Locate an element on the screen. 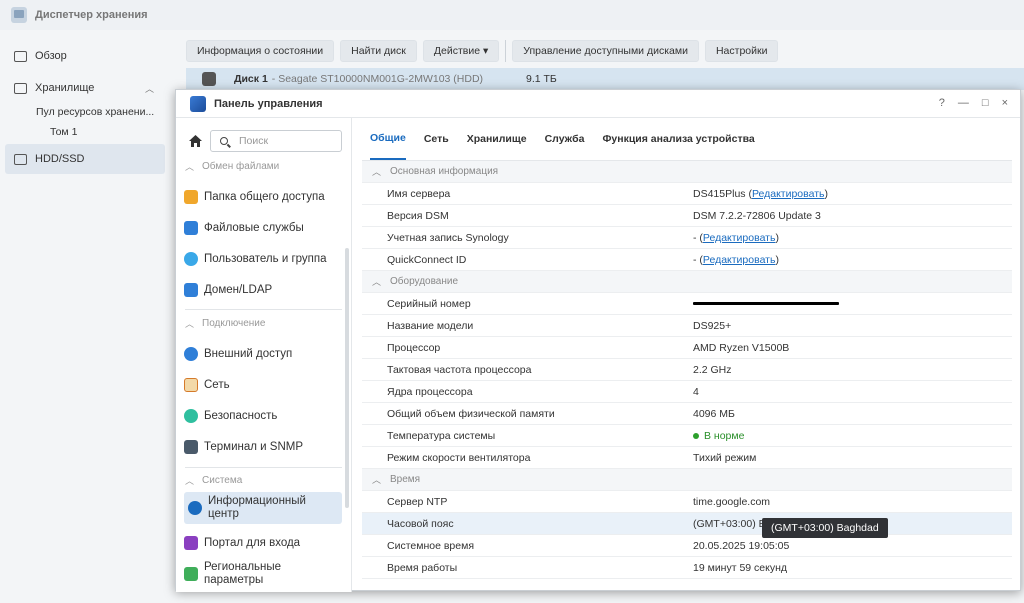 The height and width of the screenshot is (603, 1024). info-row: Системное время 20.05.2025 19:05:05 is located at coordinates (687, 546).